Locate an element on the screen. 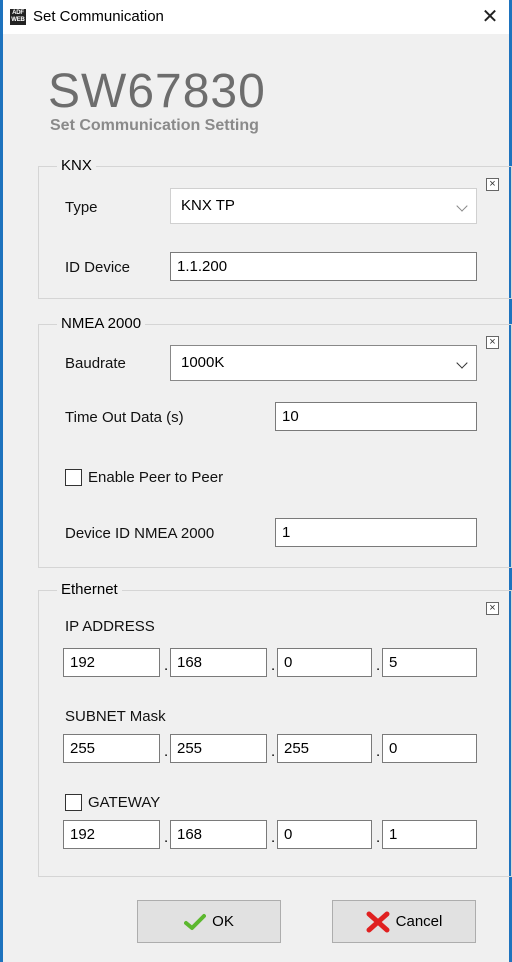 The width and height of the screenshot is (512, 962). title-bar: ADF WEB Set Communication ✕ is located at coordinates (256, 17).